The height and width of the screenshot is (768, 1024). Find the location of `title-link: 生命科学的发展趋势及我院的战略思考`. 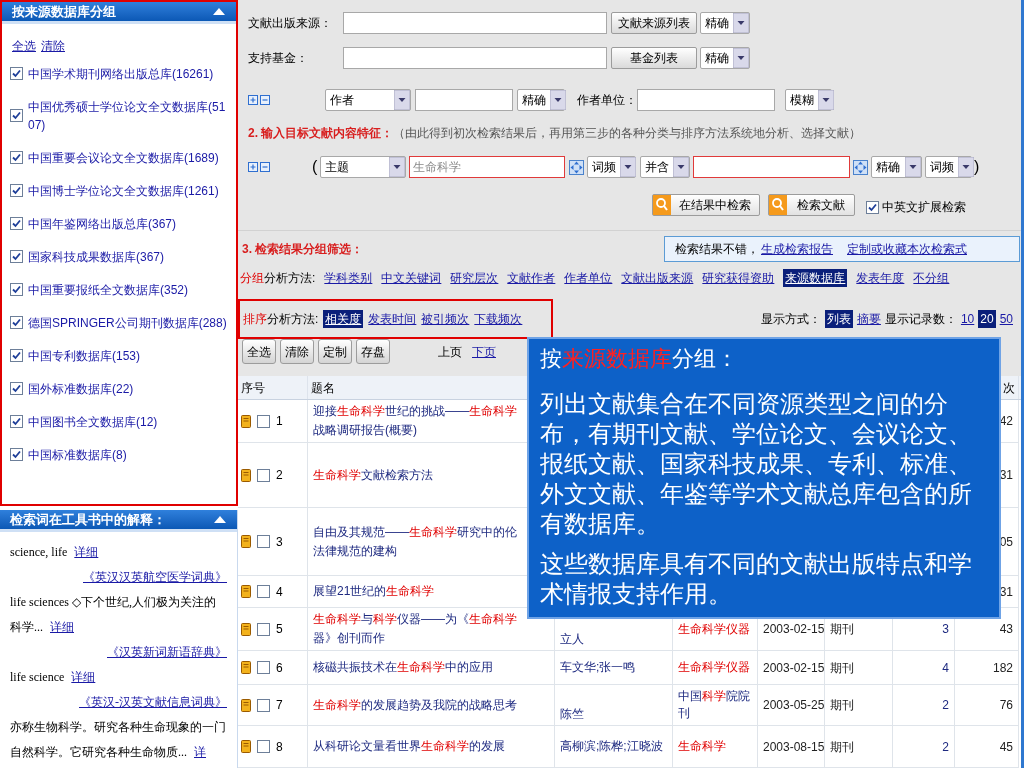

title-link: 生命科学的发展趋势及我院的战略思考 is located at coordinates (415, 705).